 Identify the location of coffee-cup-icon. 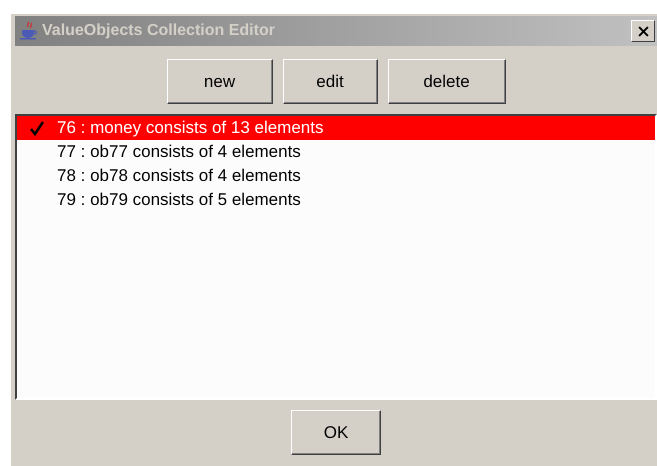
(29, 31).